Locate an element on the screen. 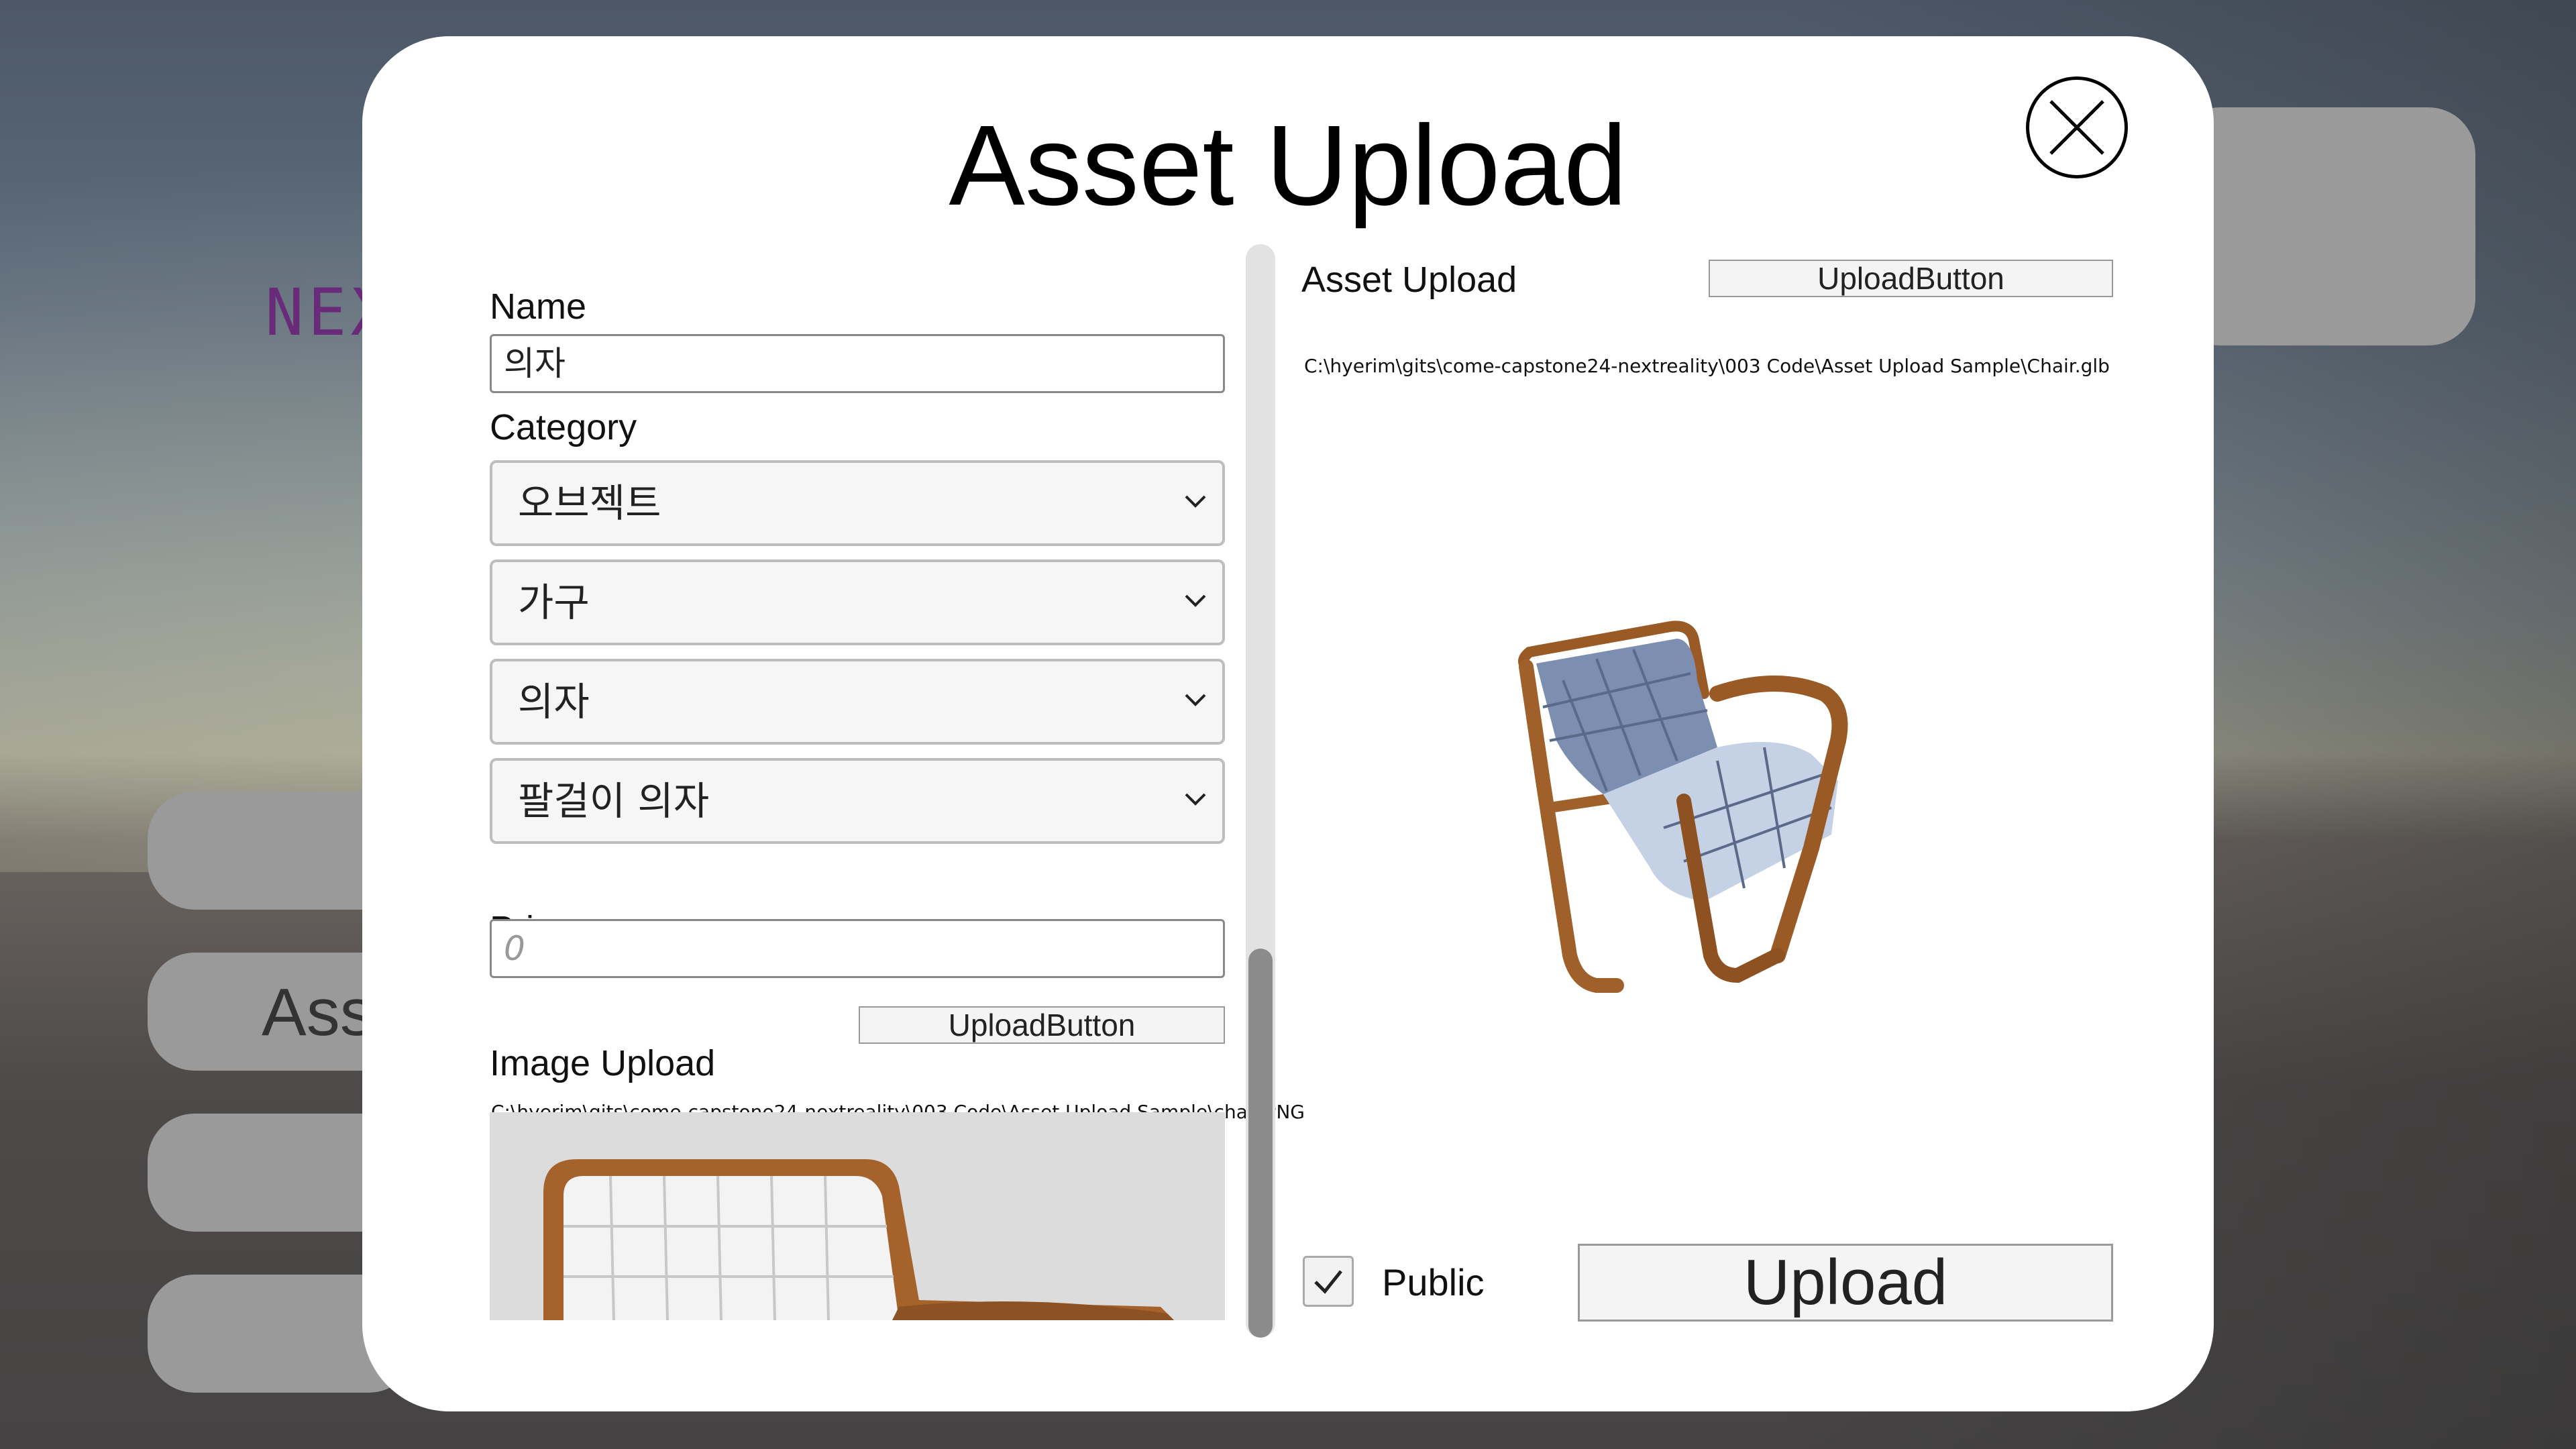  chair-model-preview is located at coordinates (1683, 807).